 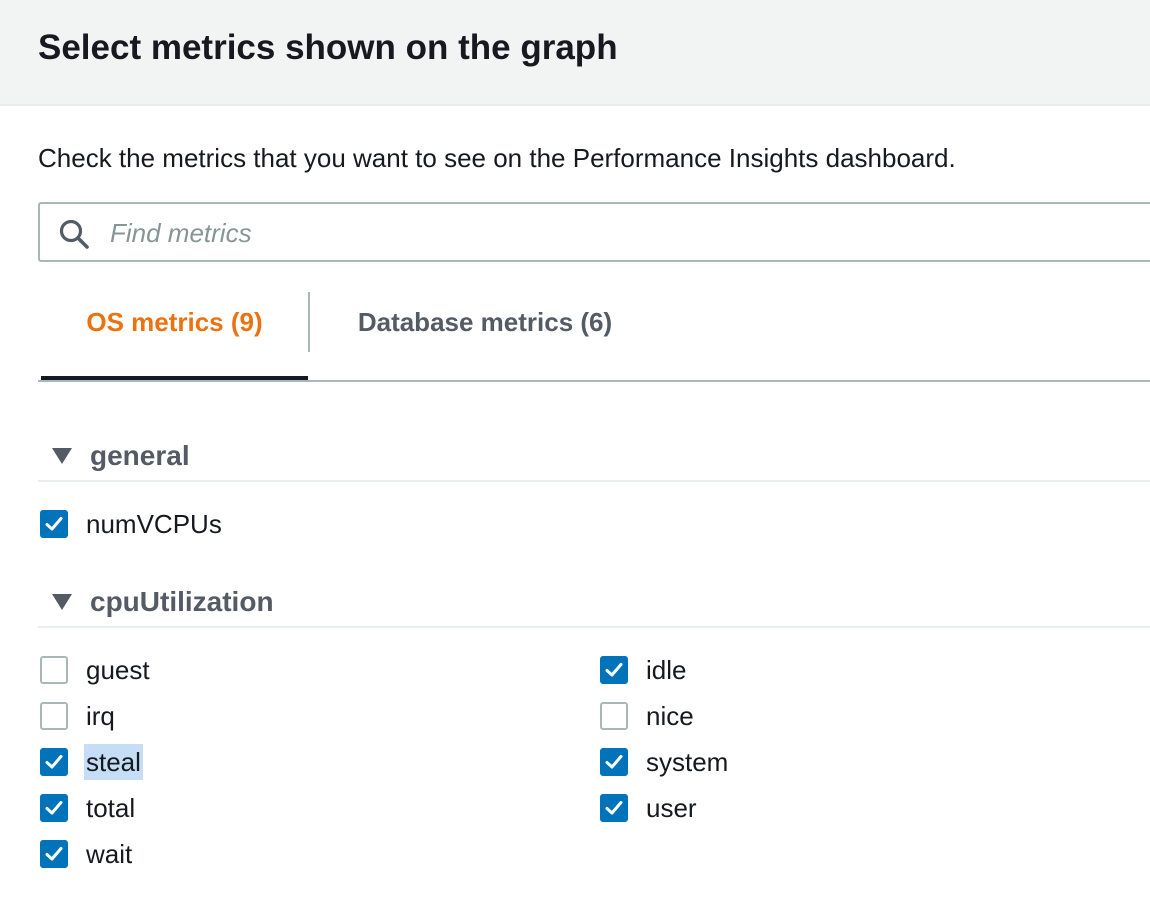 I want to click on metrics-tabs: OS metrics (9) Database metrics (6), so click(x=594, y=336).